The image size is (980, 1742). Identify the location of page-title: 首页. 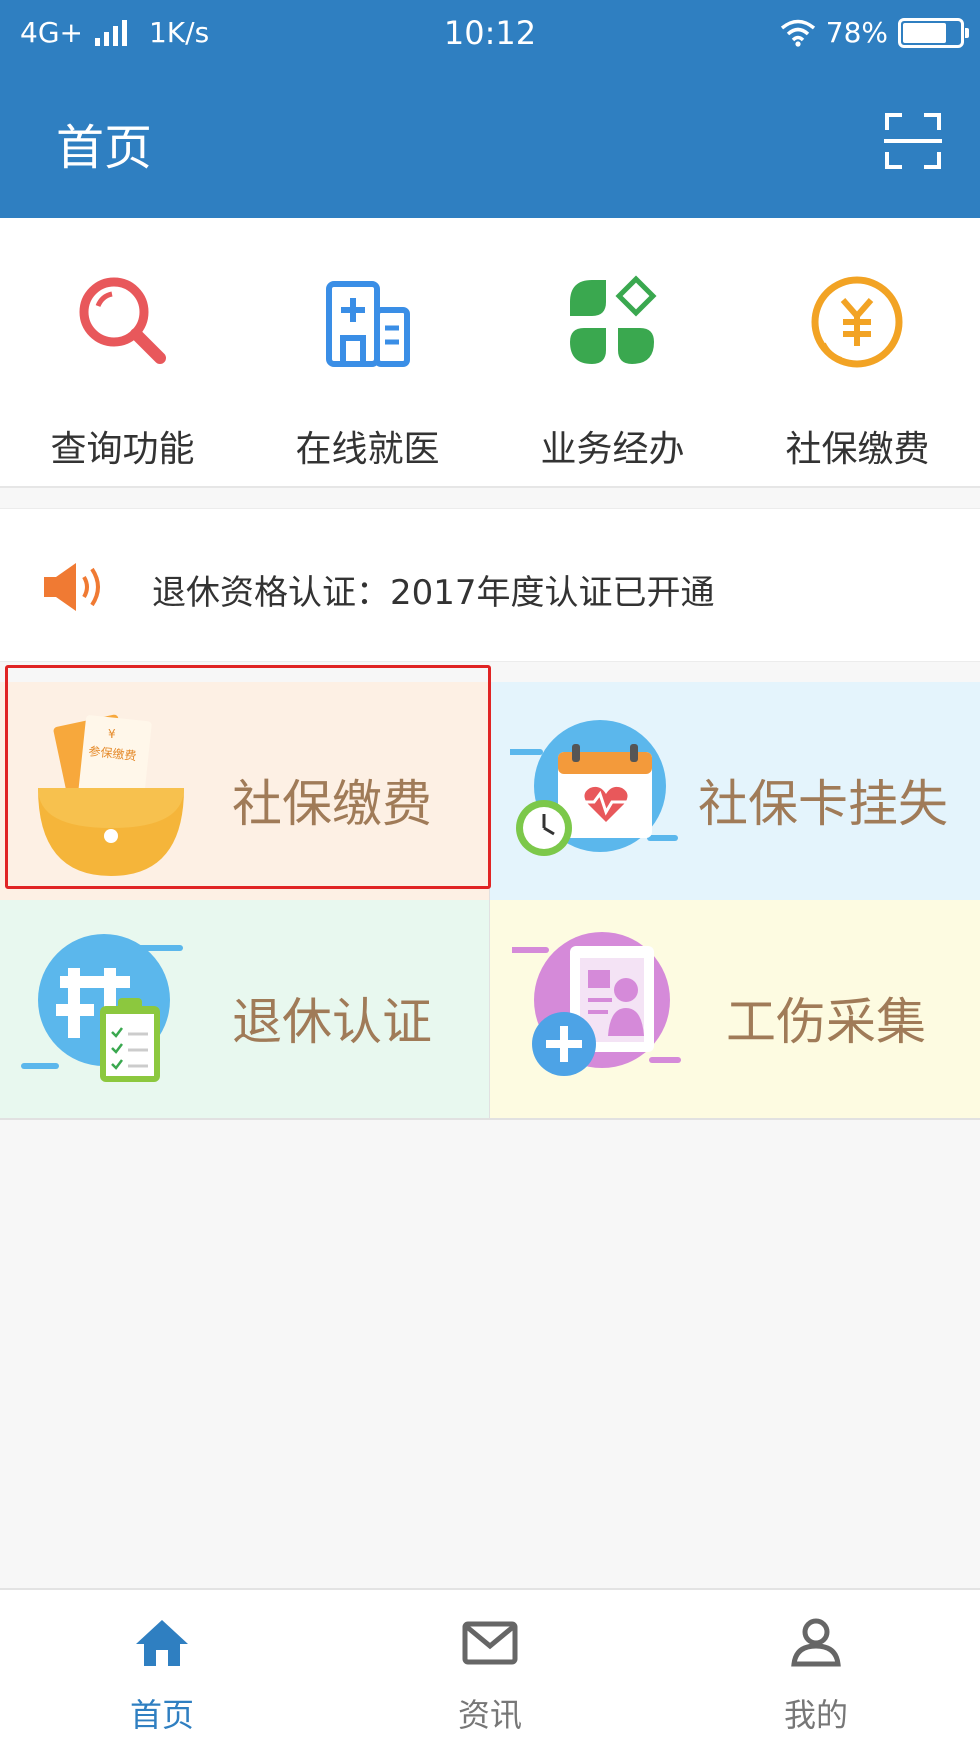
(104, 148).